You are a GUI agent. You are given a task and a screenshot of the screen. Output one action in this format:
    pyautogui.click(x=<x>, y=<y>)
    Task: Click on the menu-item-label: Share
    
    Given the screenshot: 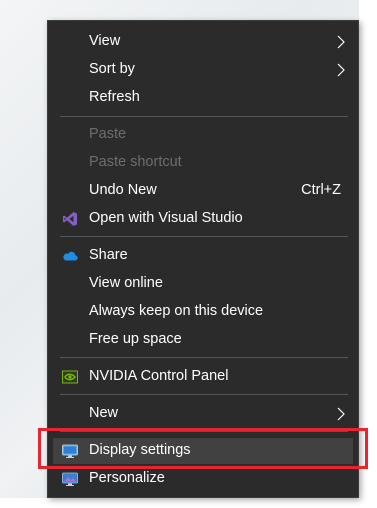 What is the action you would take?
    pyautogui.click(x=108, y=255)
    